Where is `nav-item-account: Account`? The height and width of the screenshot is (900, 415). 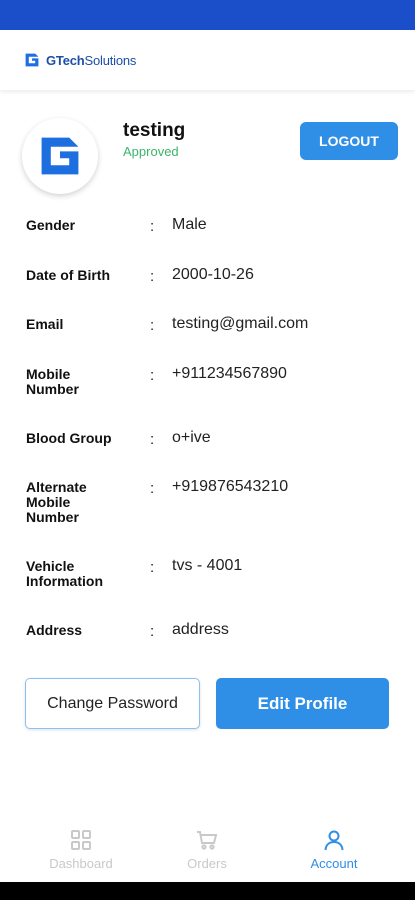
nav-item-account: Account is located at coordinates (334, 849).